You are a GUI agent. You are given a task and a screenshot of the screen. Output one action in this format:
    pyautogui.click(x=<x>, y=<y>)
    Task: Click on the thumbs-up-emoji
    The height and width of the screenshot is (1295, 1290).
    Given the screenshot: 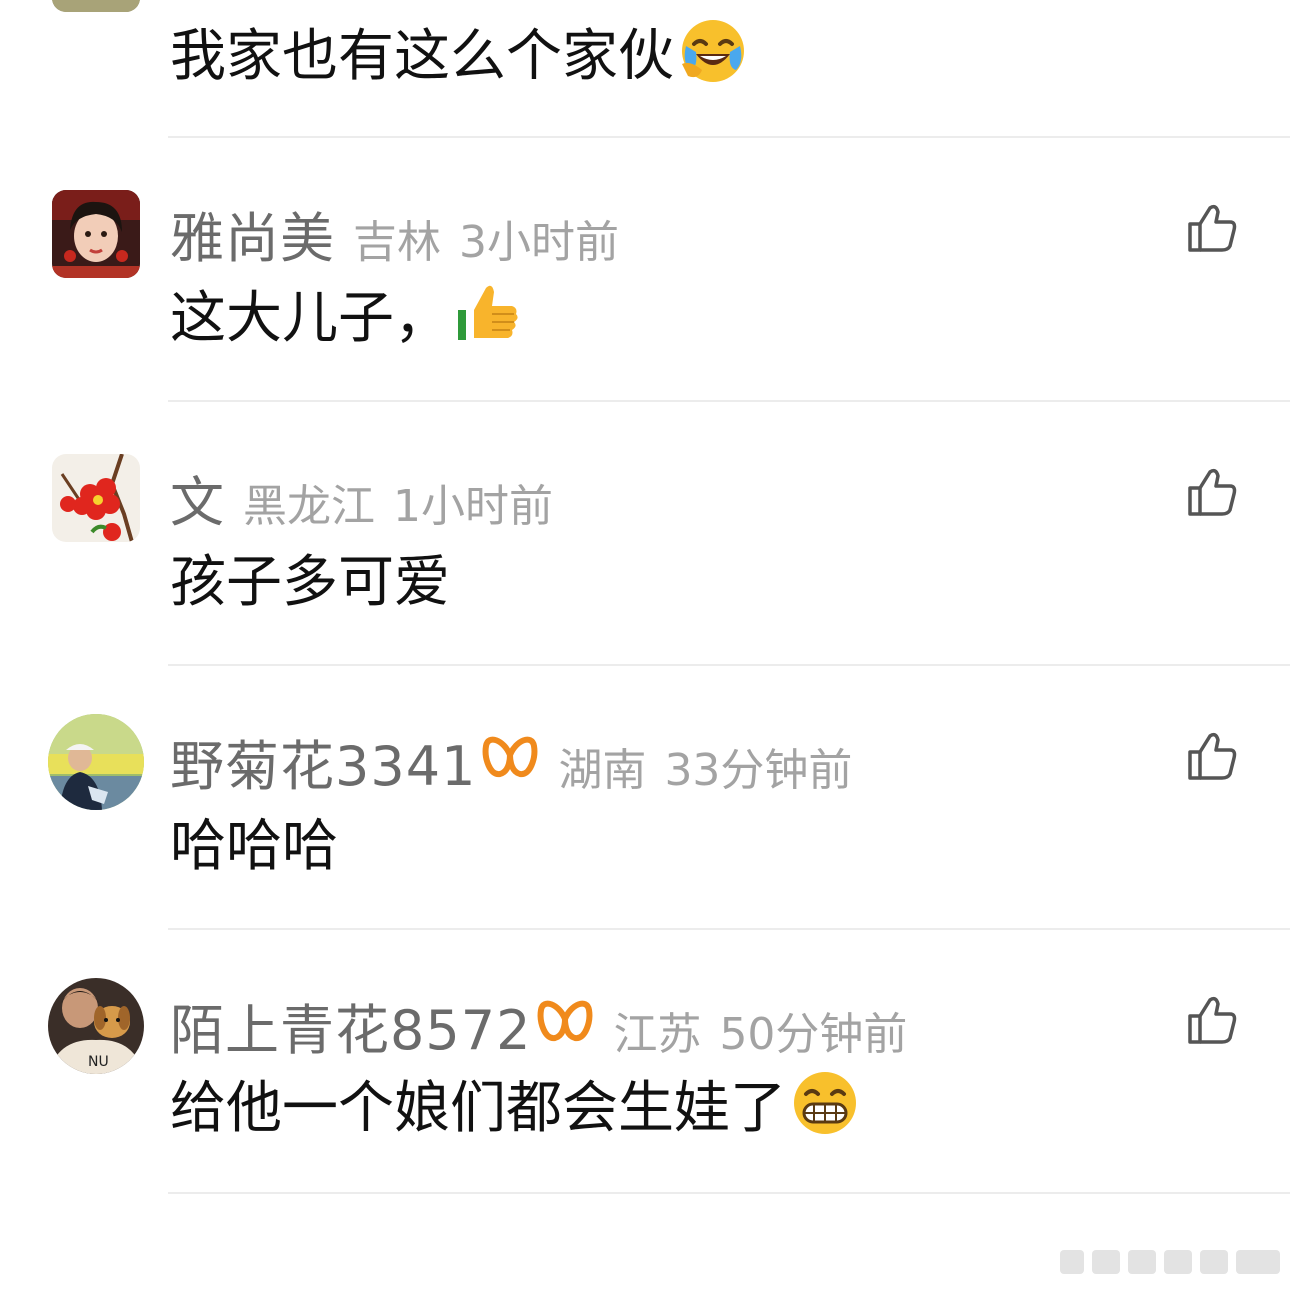 What is the action you would take?
    pyautogui.click(x=489, y=313)
    